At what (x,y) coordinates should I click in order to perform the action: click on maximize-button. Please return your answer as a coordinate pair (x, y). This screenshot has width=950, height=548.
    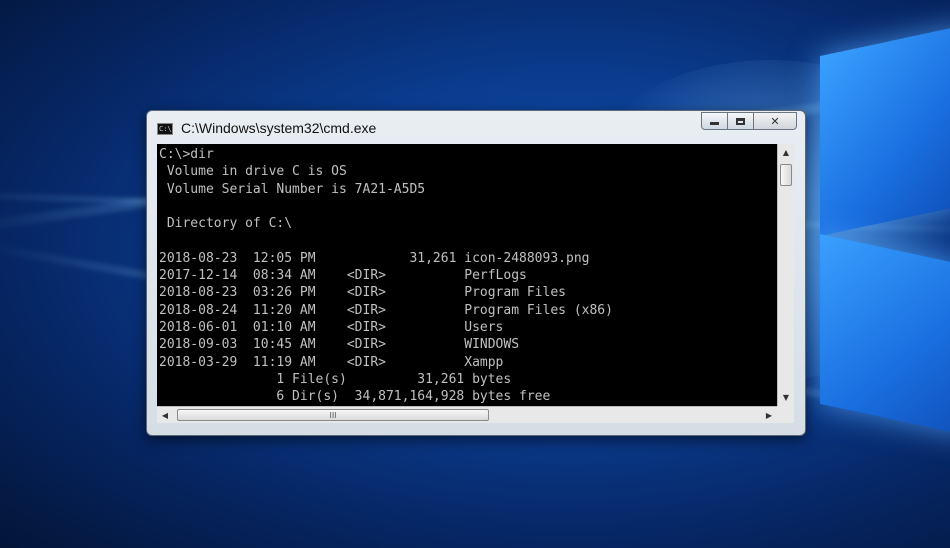
    Looking at the image, I should click on (740, 121).